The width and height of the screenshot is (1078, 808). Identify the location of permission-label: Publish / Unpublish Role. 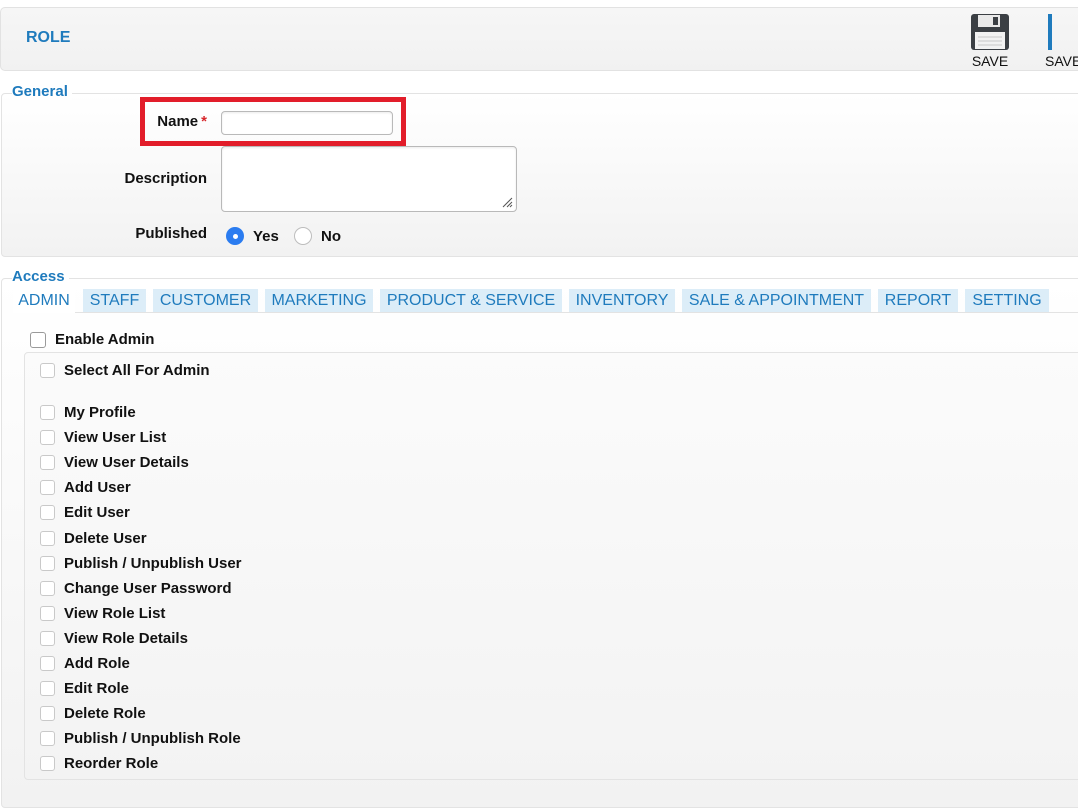
(152, 738).